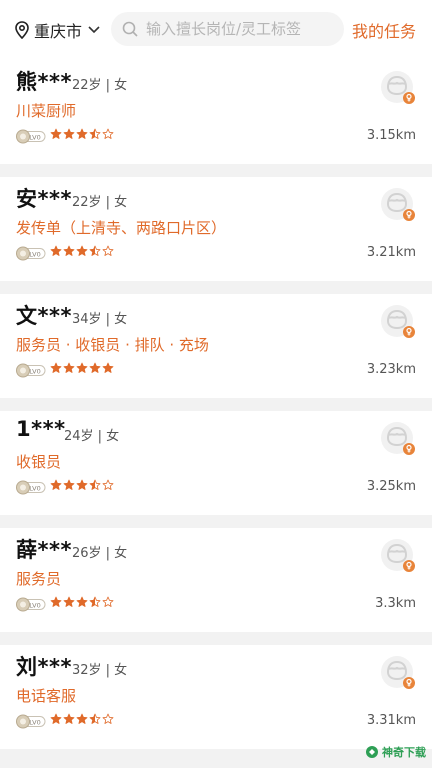 Image resolution: width=432 pixels, height=768 pixels. What do you see at coordinates (121, 228) in the screenshot?
I see `worker-job: 发传单（上清寺、两路口片区）` at bounding box center [121, 228].